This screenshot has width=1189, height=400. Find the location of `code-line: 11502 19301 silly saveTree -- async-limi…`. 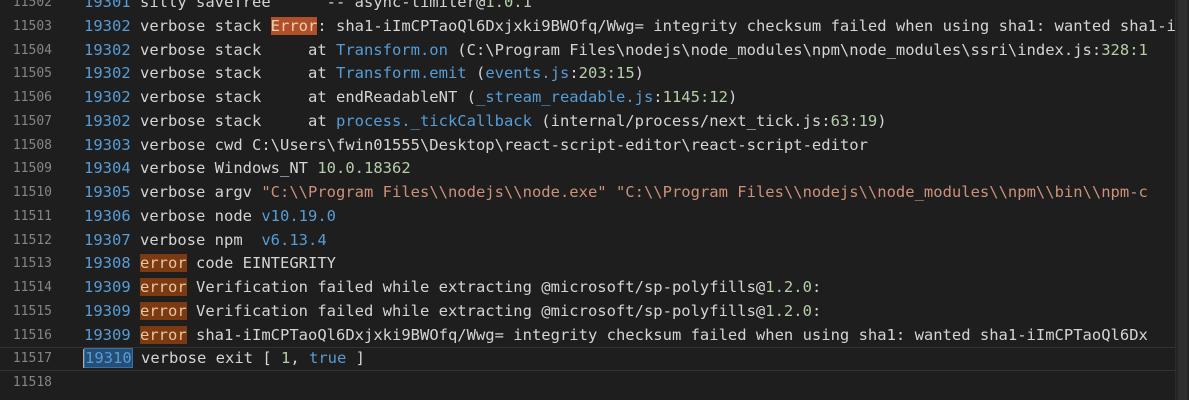

code-line: 11502 19301 silly saveTree -- async-limi… is located at coordinates (588, 7).